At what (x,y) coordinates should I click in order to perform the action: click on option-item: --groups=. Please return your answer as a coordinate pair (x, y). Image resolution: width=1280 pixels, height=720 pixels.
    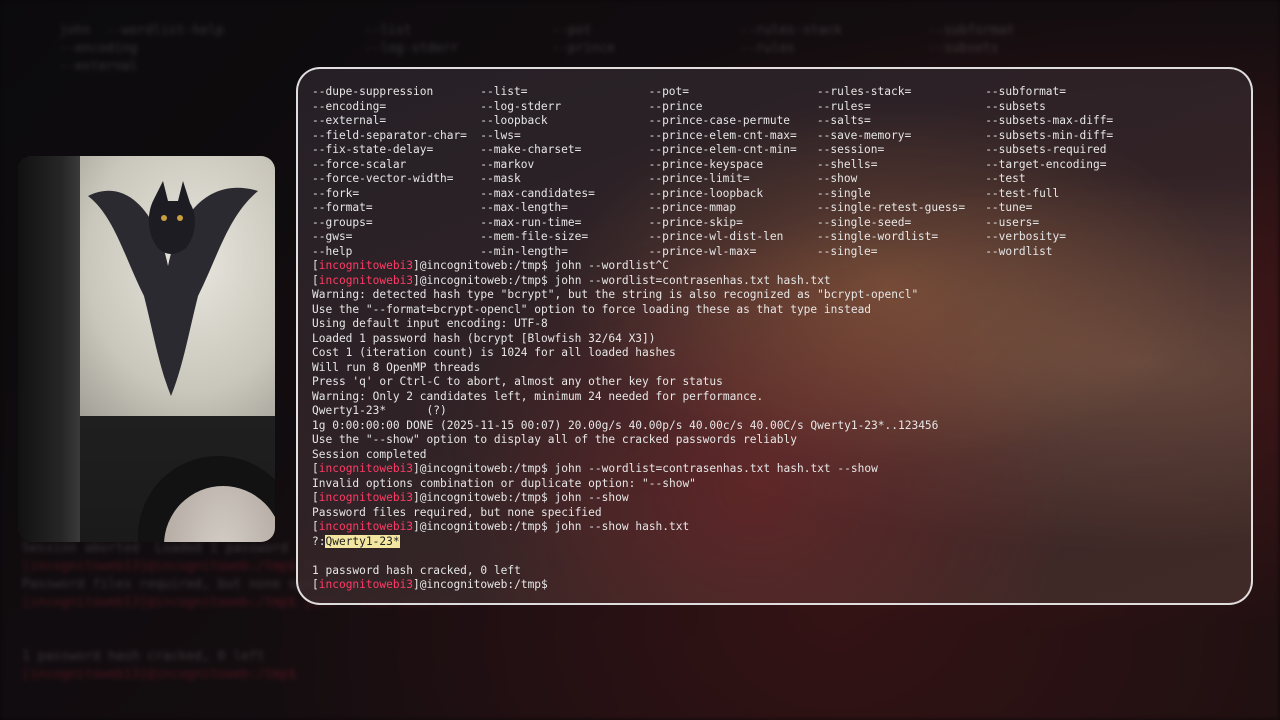
    Looking at the image, I should click on (342, 222).